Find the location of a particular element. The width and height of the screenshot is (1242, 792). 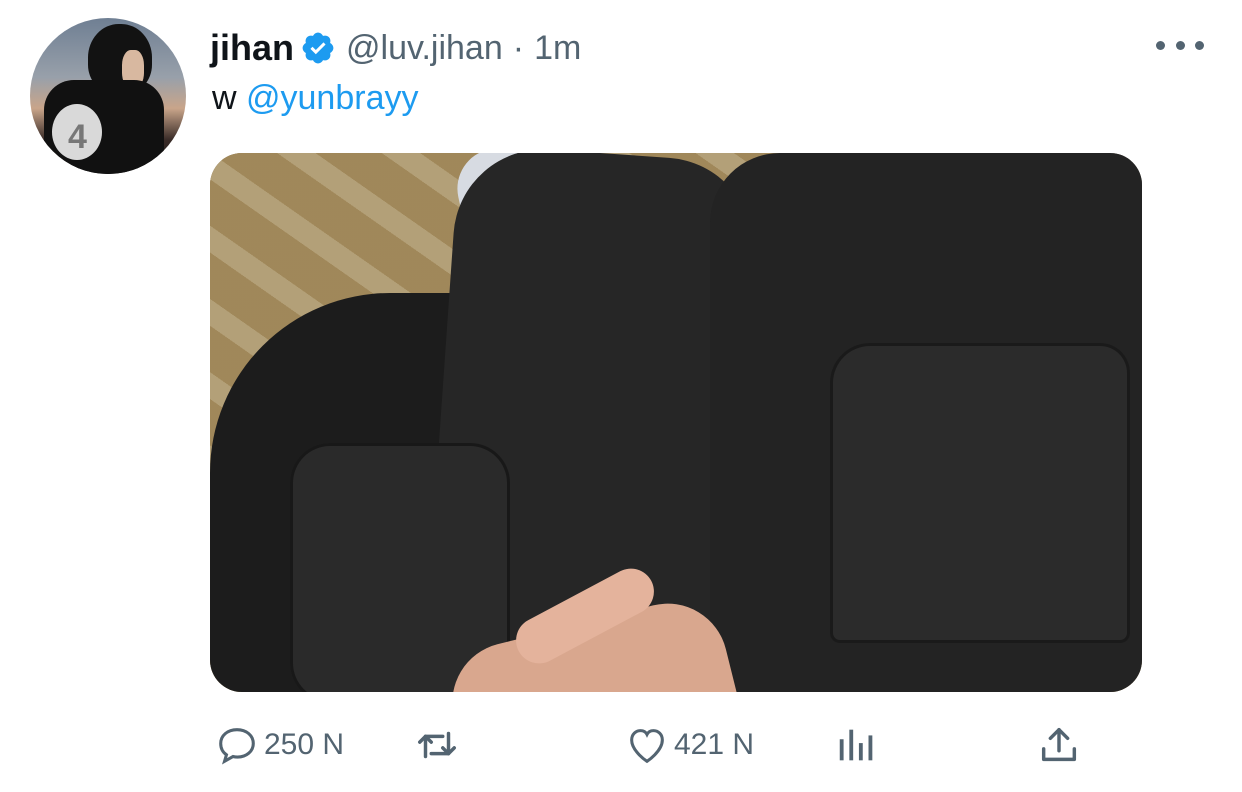

views-button is located at coordinates (857, 745).